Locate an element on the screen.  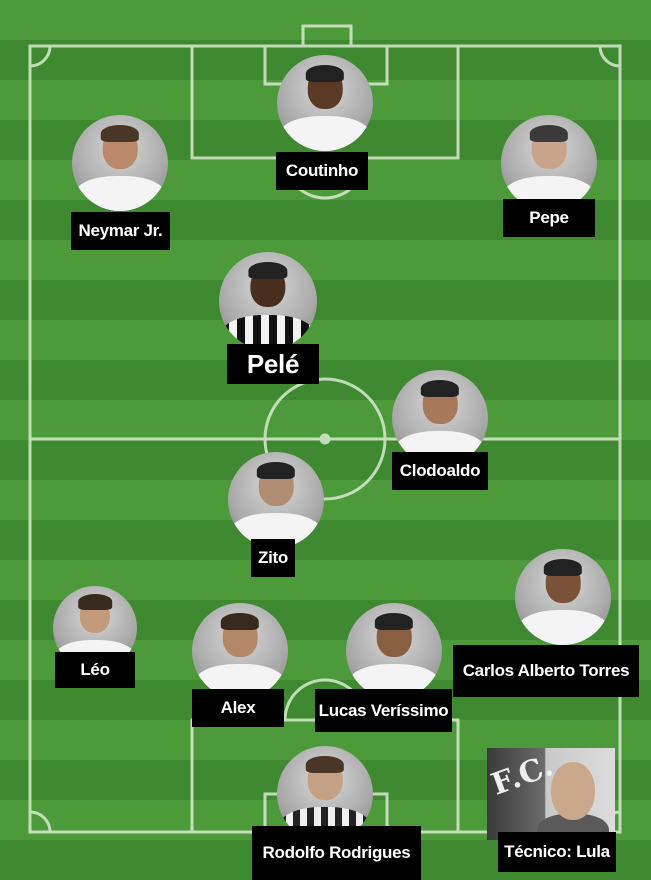
coach-photo: F.C. is located at coordinates (551, 794).